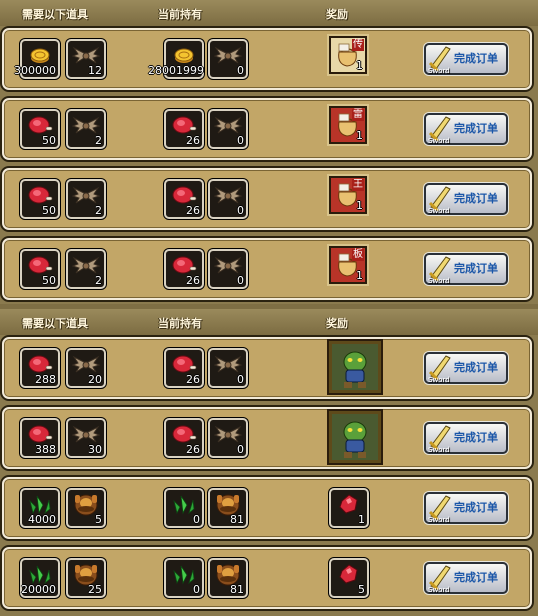 The image size is (538, 616). I want to click on reward-tag: 雷, so click(358, 115).